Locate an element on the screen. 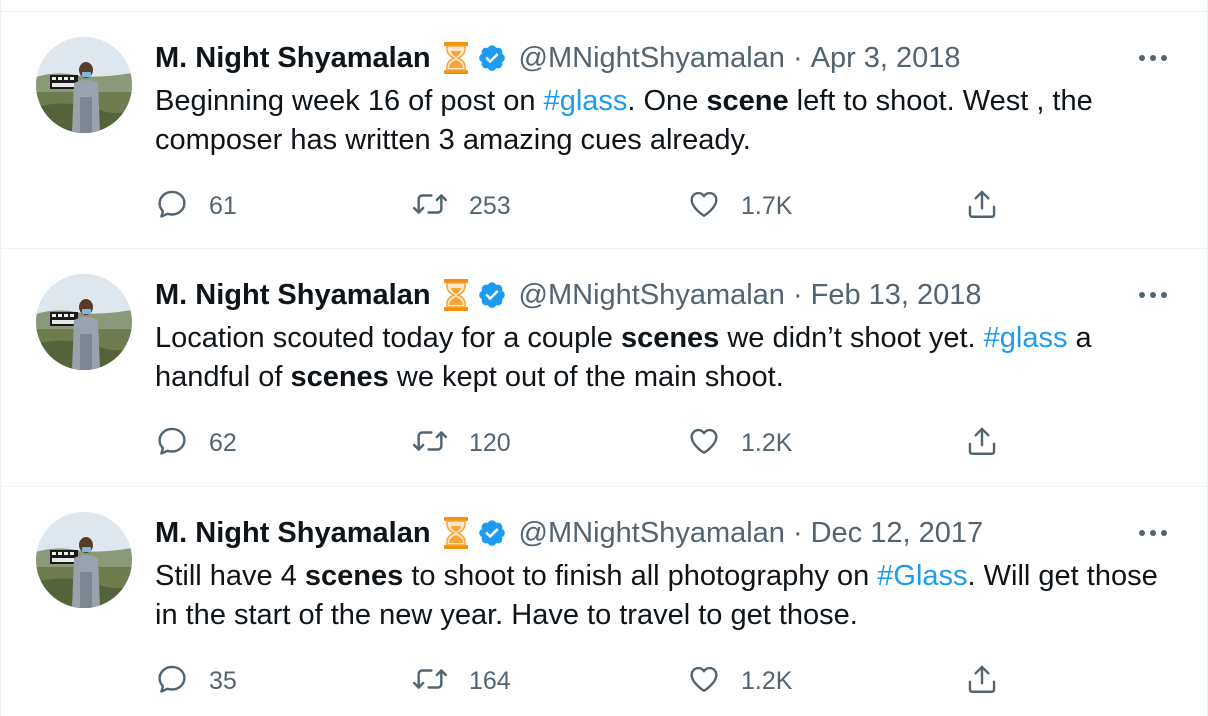  tweet-date: Dec 12, 2017 is located at coordinates (897, 533).